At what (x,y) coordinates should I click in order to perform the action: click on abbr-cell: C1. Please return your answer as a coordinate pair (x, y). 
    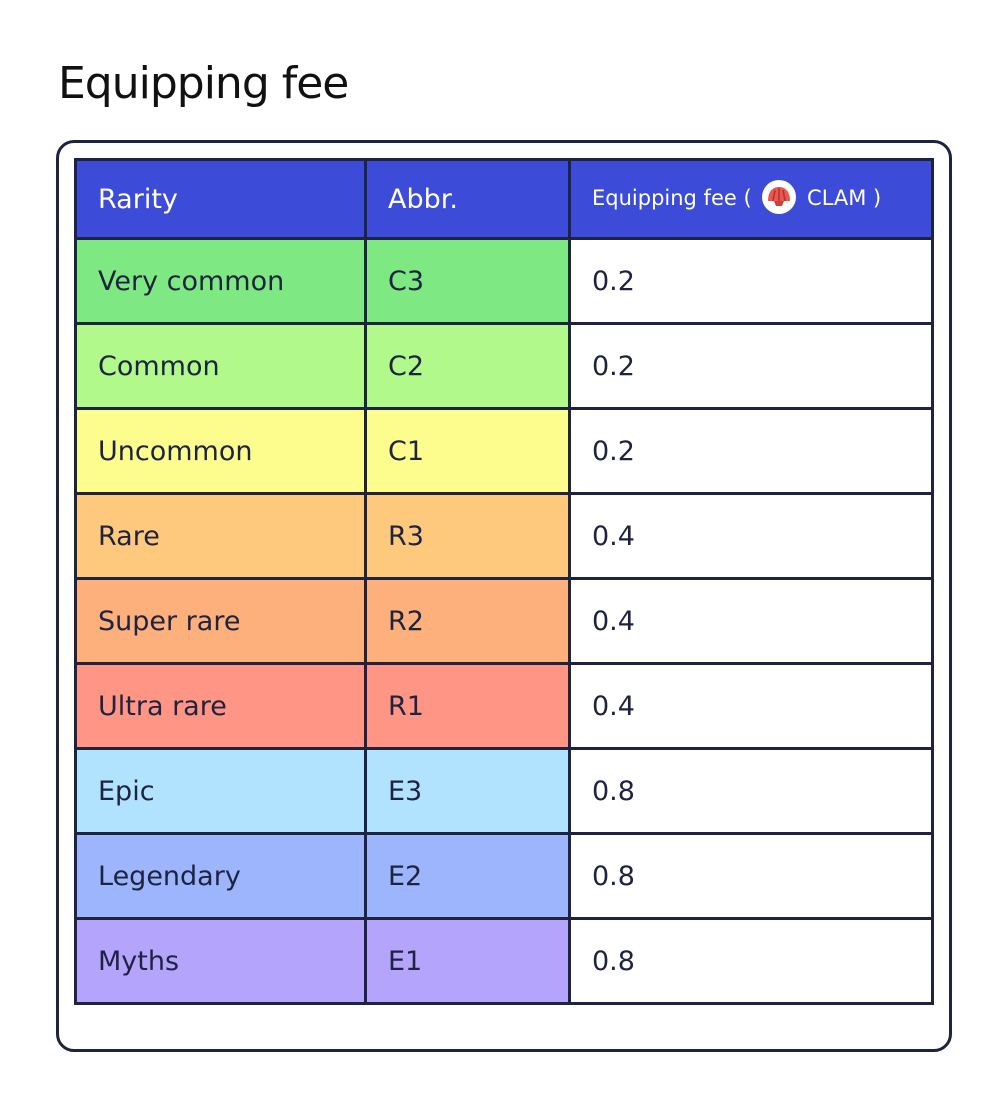
    Looking at the image, I should click on (467, 451).